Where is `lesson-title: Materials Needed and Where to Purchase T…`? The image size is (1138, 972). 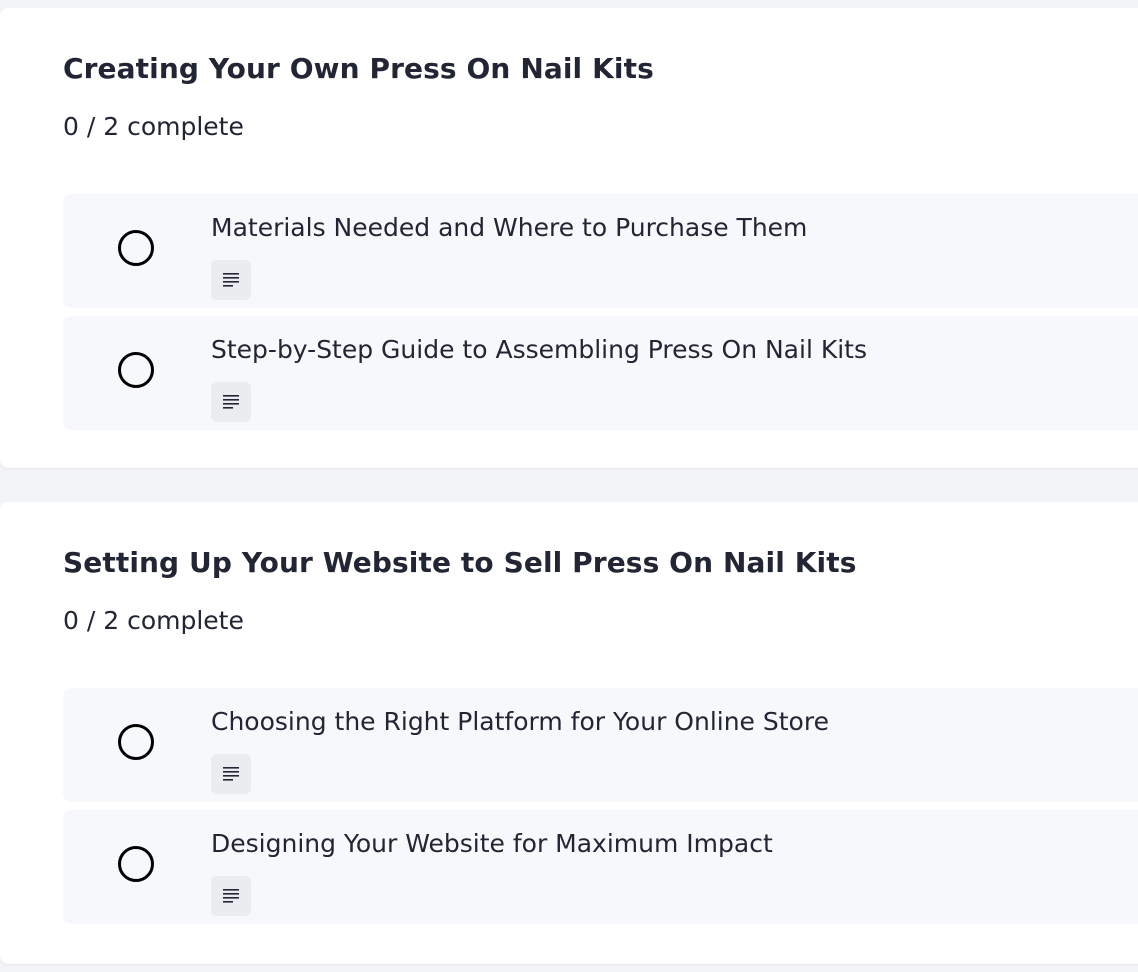 lesson-title: Materials Needed and Where to Purchase T… is located at coordinates (509, 227).